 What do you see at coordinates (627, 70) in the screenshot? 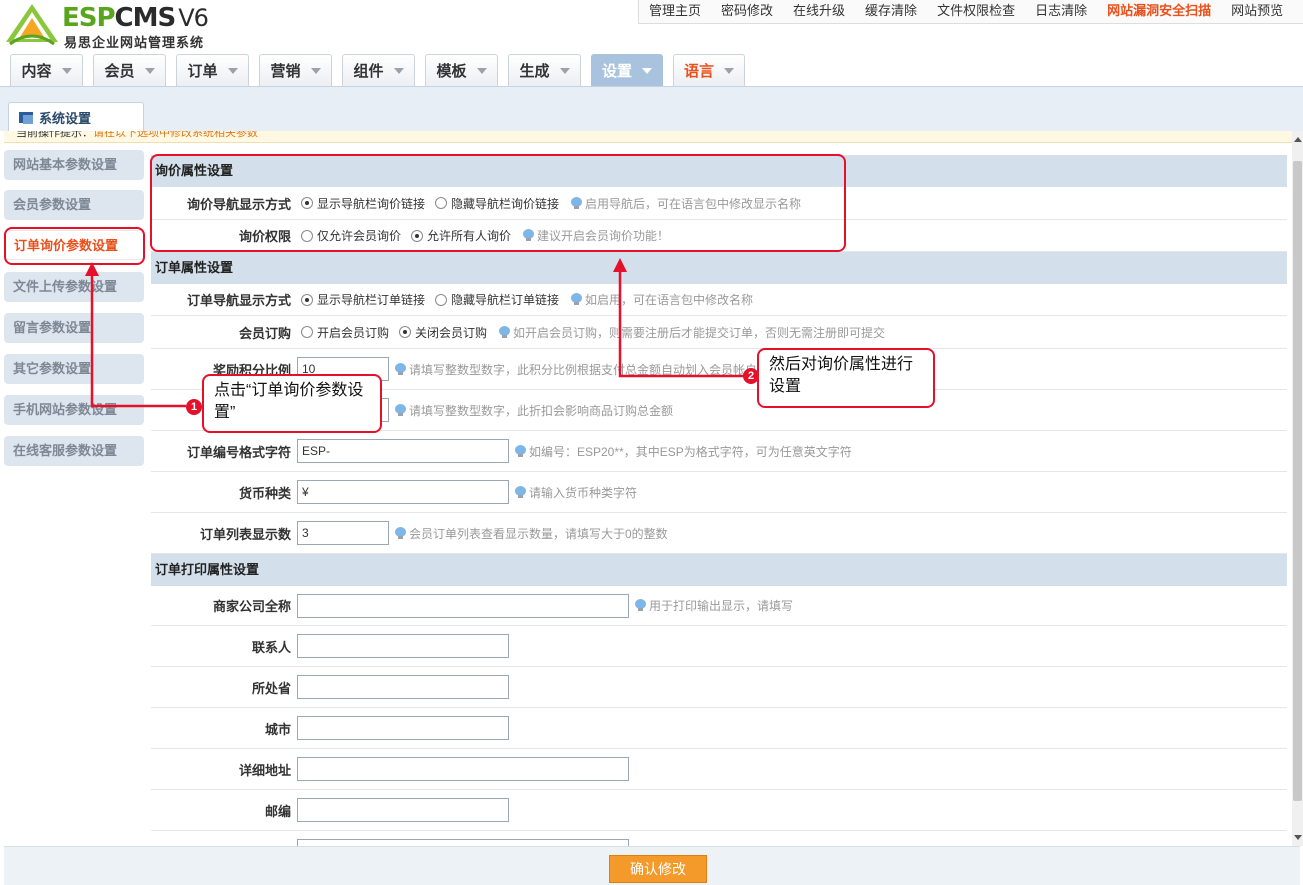
I see `menu-settings: 设置` at bounding box center [627, 70].